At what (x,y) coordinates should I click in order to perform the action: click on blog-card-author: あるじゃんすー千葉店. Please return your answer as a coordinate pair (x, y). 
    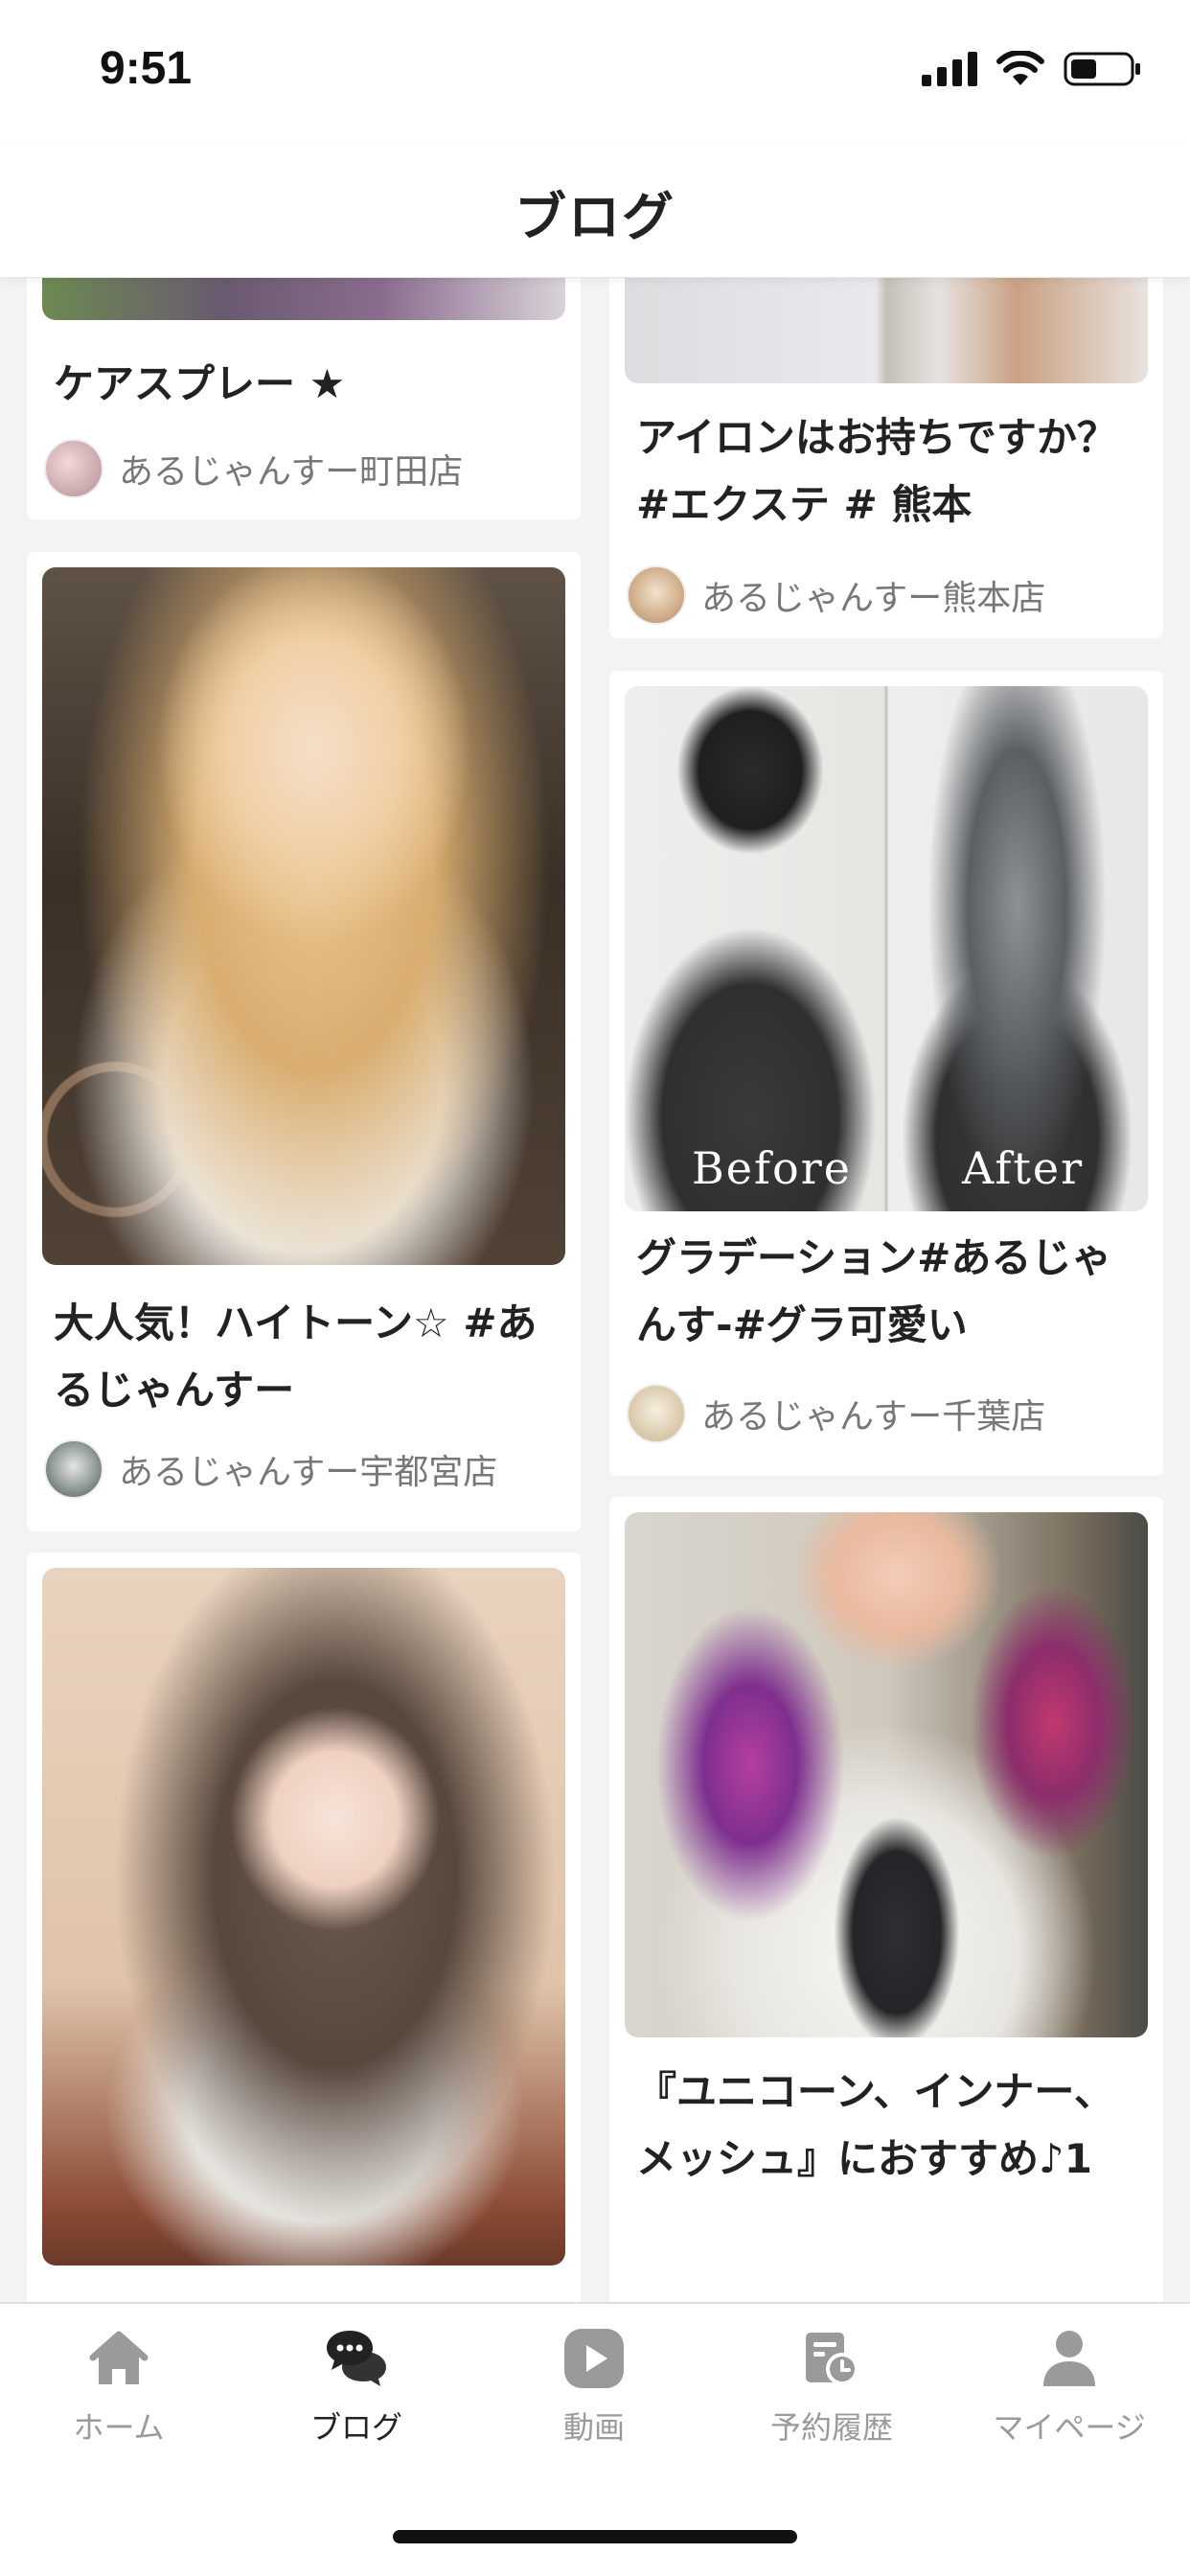
    Looking at the image, I should click on (890, 1413).